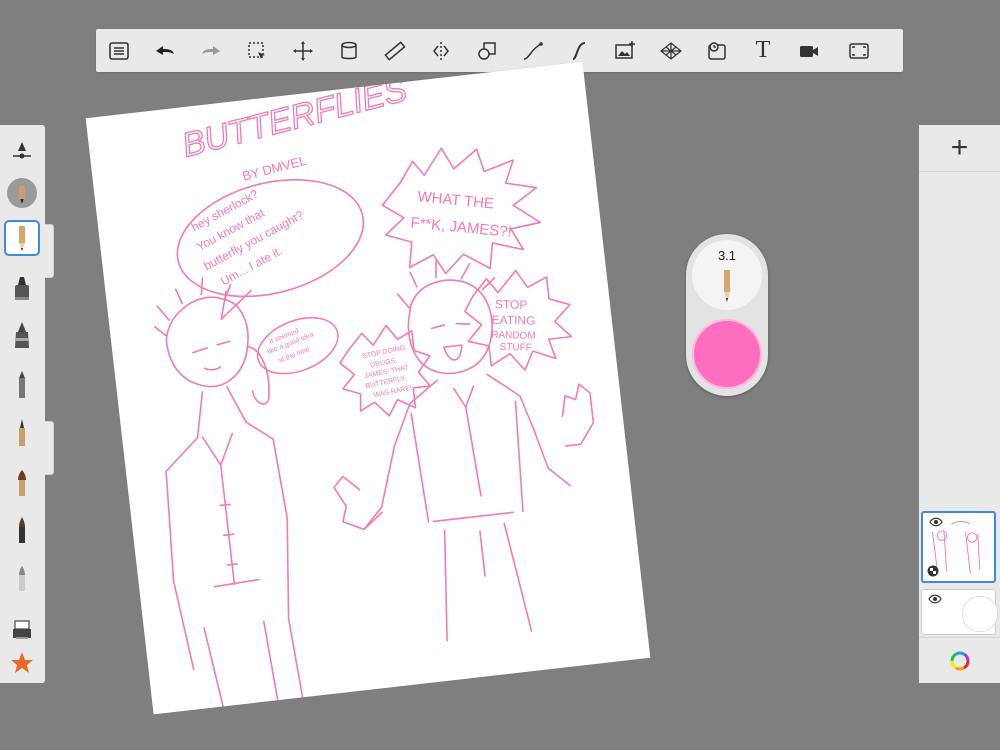 This screenshot has width=1000, height=750. What do you see at coordinates (958, 547) in the screenshot?
I see `layer-1-sketch` at bounding box center [958, 547].